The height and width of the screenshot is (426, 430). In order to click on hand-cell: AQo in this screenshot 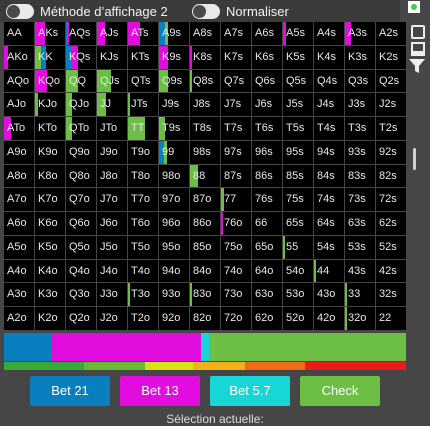, I will do `click(19, 81)`.